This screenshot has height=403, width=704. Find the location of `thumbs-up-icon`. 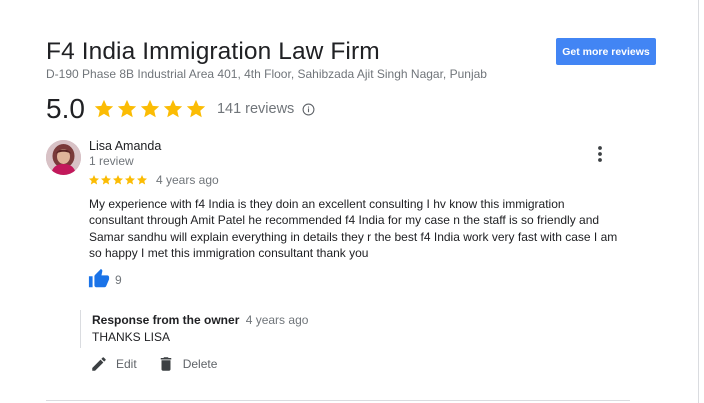

thumbs-up-icon is located at coordinates (99, 279).